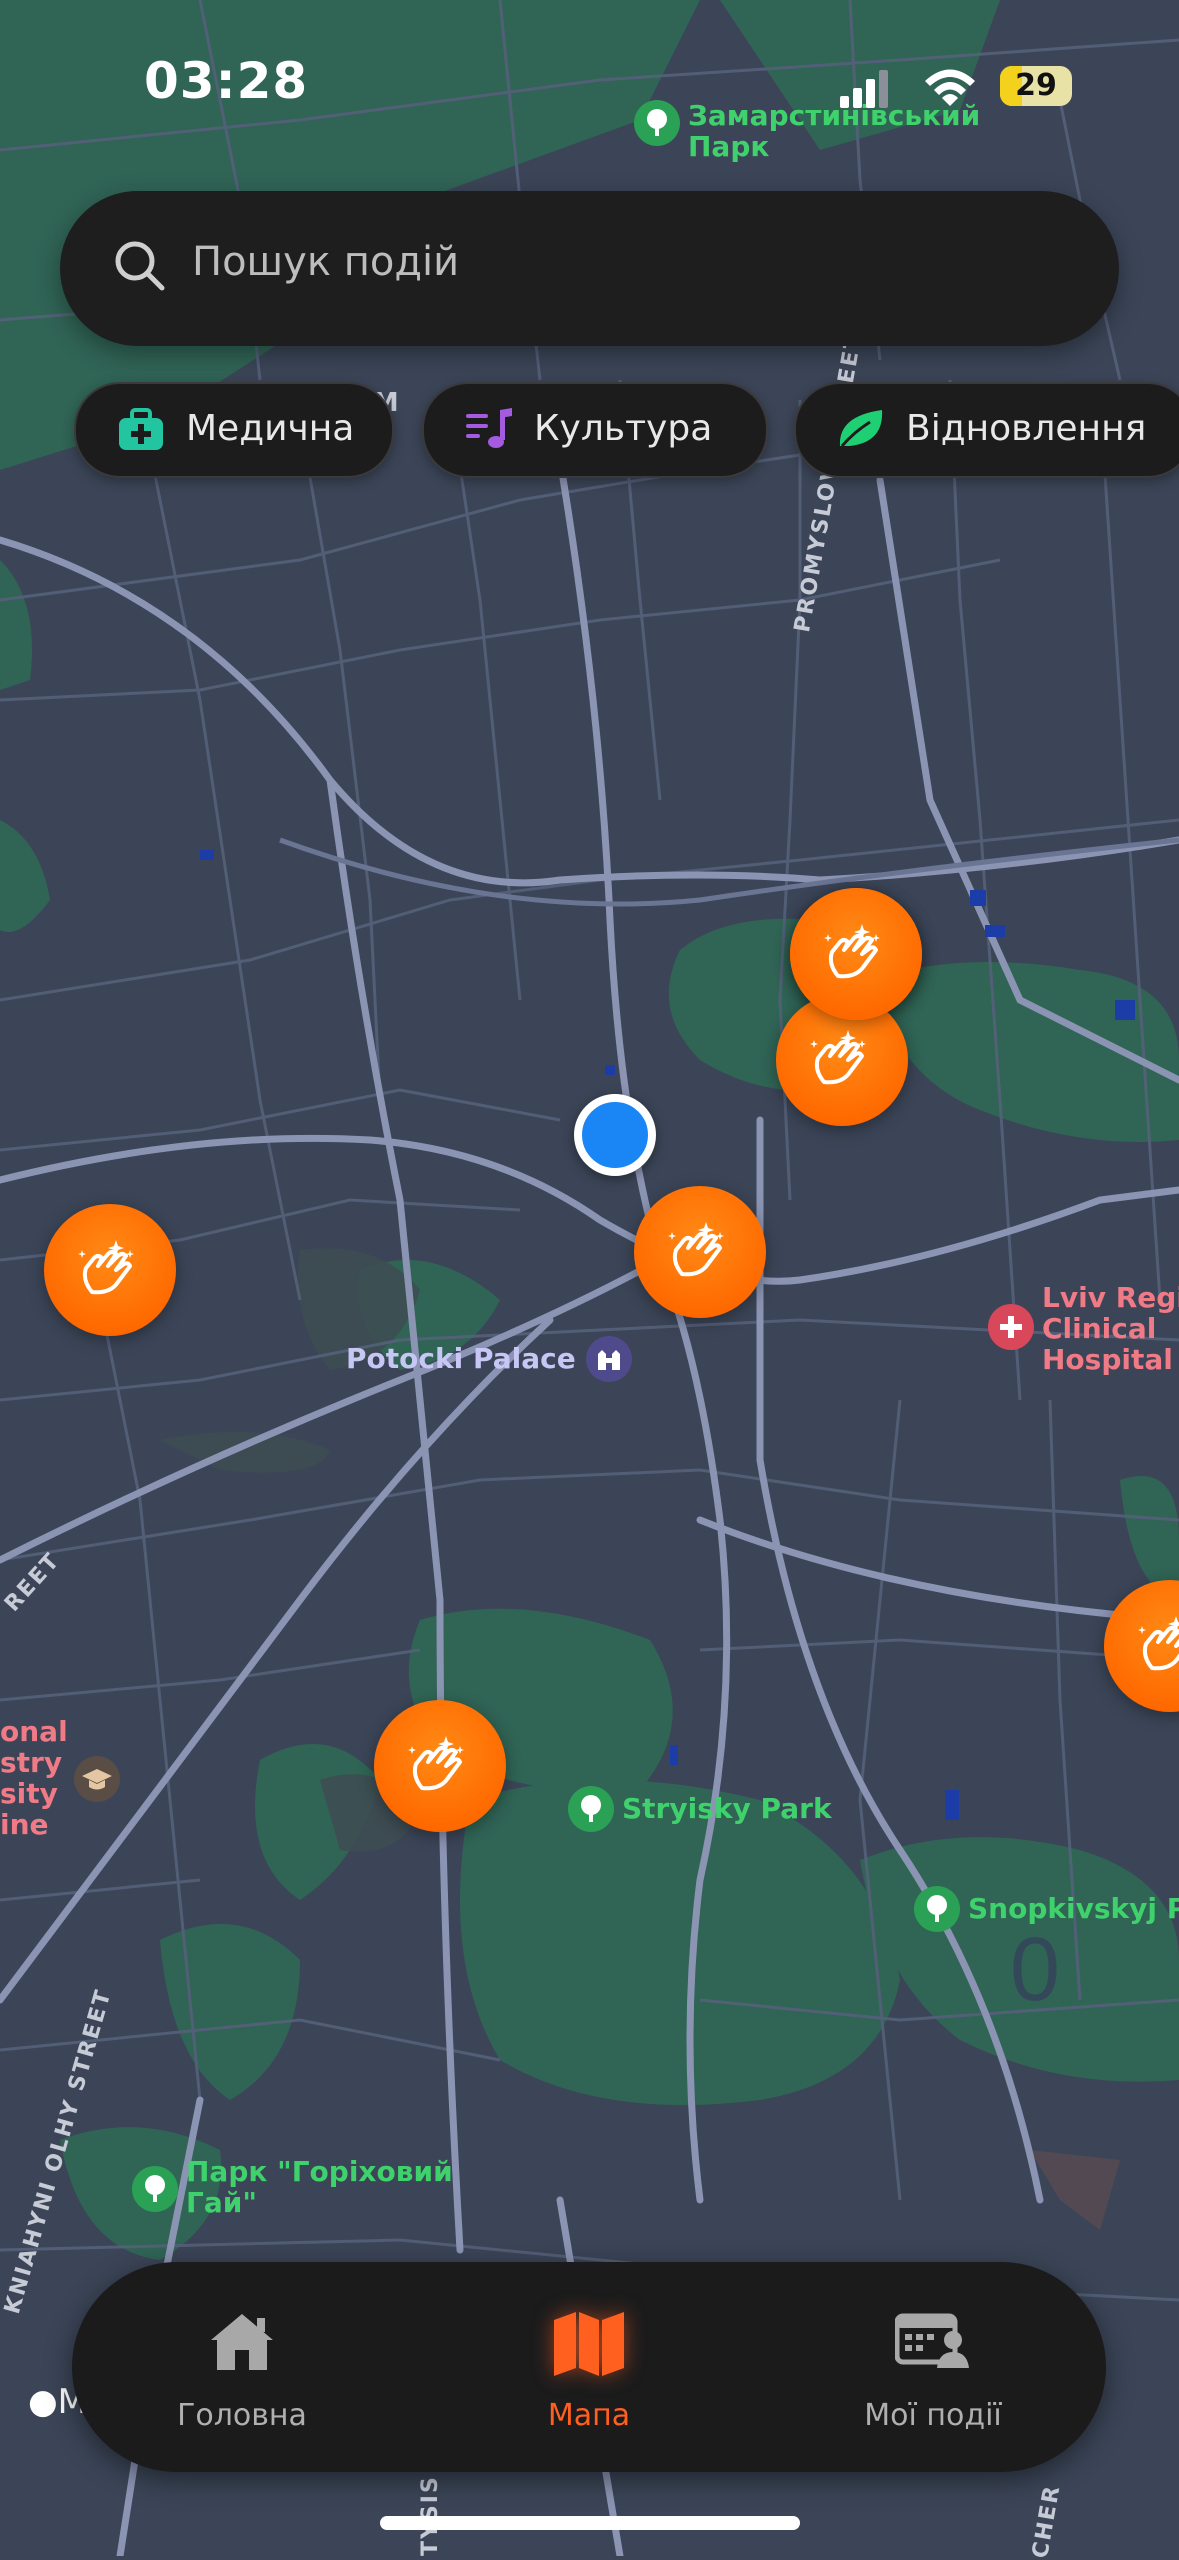 The image size is (1179, 2560). I want to click on castle-icon, so click(608, 1359).